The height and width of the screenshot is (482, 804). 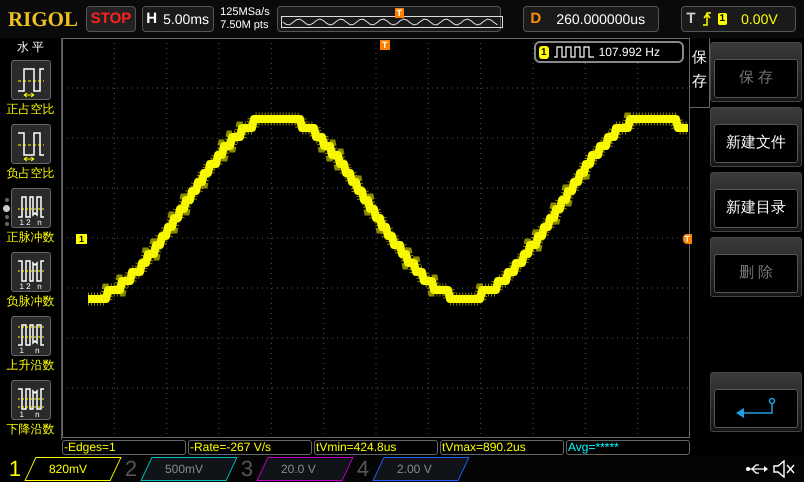 What do you see at coordinates (152, 18) in the screenshot?
I see `timebase-label: H` at bounding box center [152, 18].